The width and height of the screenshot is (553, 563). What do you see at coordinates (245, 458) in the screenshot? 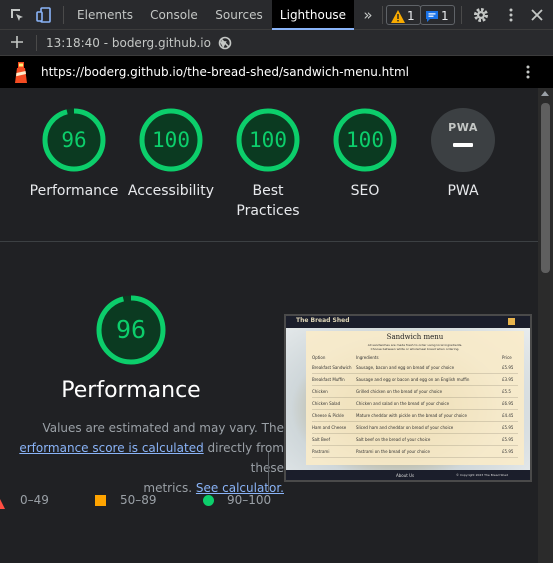
I see `description-text-2: directly from these` at bounding box center [245, 458].